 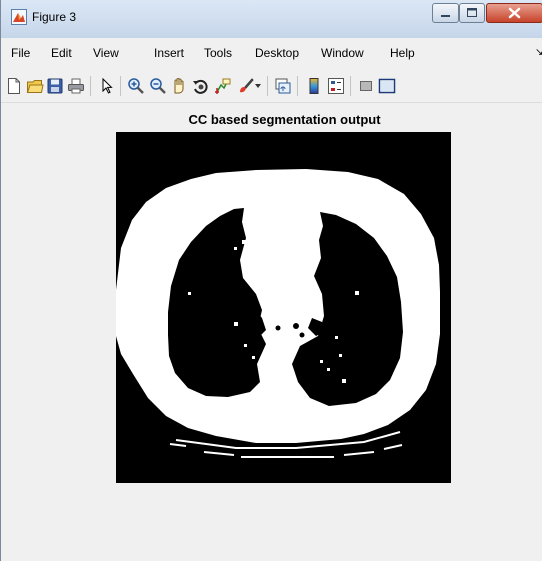 I want to click on menu-desktop: Desktop, so click(x=277, y=53).